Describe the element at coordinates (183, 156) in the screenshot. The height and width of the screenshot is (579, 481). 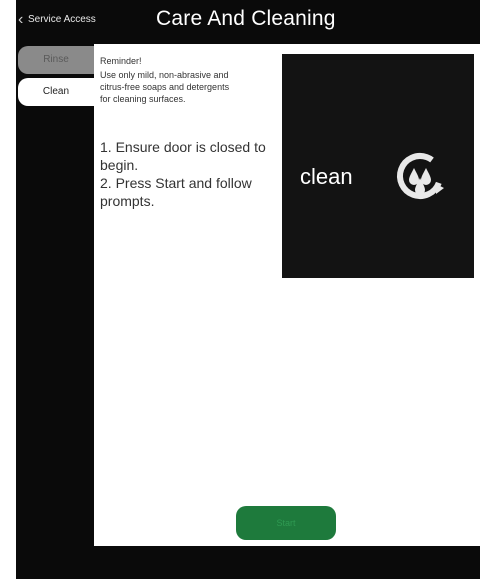
I see `step-1: 1. Ensure door is closed to begin.` at that location.